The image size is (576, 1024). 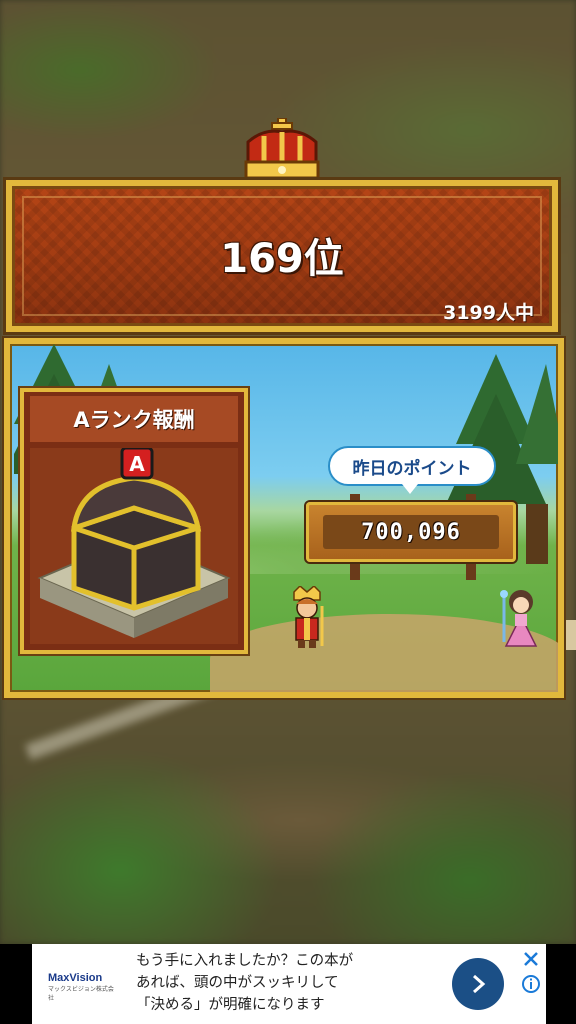 What do you see at coordinates (412, 466) in the screenshot?
I see `points-label-bubble: 昨日のポイント` at bounding box center [412, 466].